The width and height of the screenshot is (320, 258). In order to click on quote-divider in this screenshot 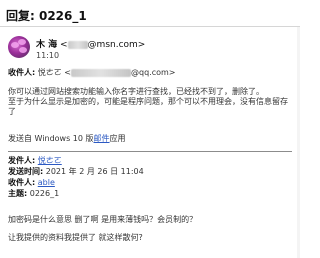, I will do `click(150, 151)`.